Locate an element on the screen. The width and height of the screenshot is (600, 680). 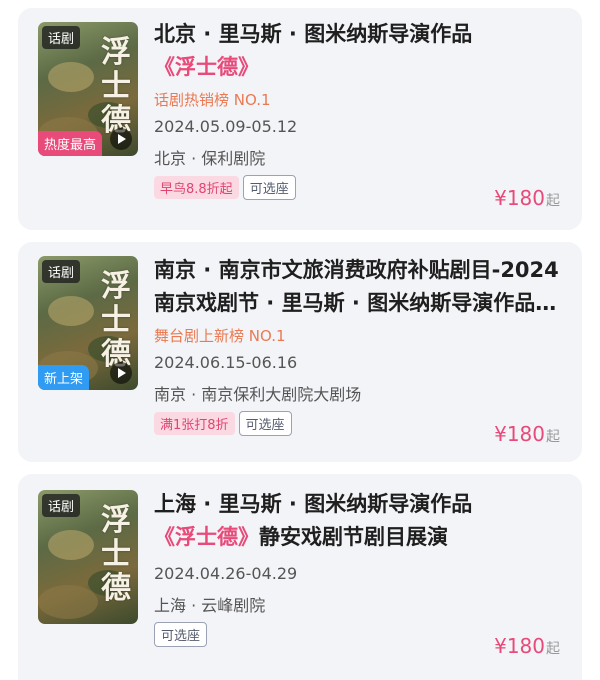
show-venue: 上海 · 云峰剧院 is located at coordinates (210, 605).